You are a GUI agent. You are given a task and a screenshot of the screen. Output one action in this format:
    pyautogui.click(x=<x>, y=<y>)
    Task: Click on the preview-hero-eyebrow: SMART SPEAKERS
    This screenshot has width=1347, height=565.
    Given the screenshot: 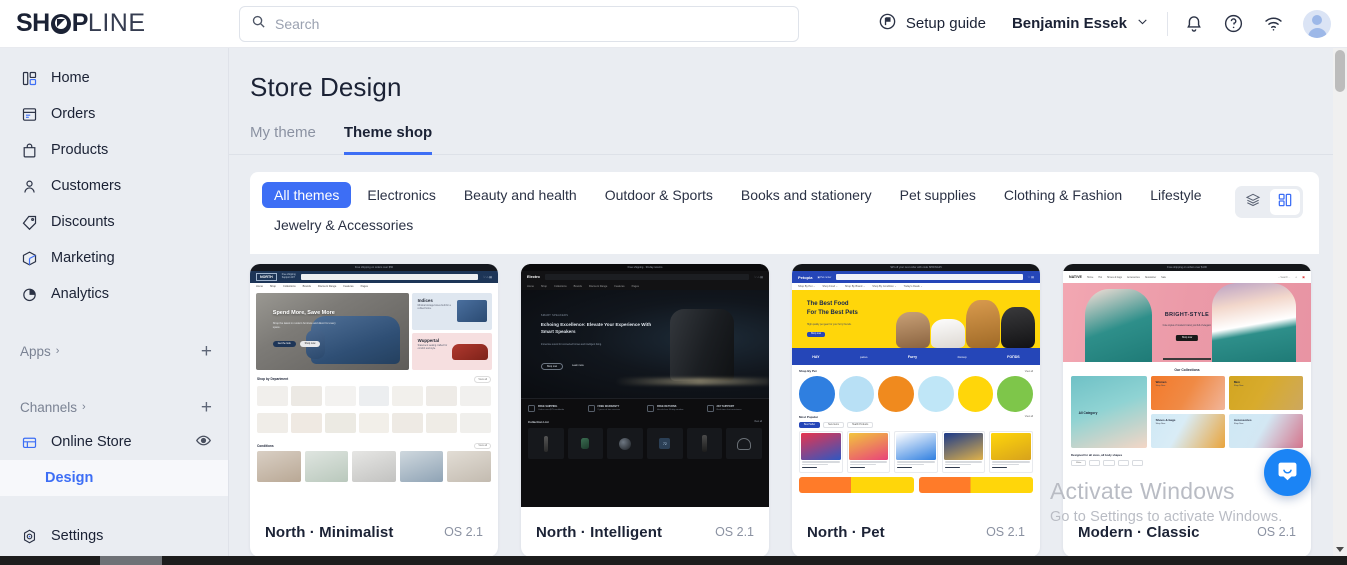 What is the action you would take?
    pyautogui.click(x=554, y=315)
    